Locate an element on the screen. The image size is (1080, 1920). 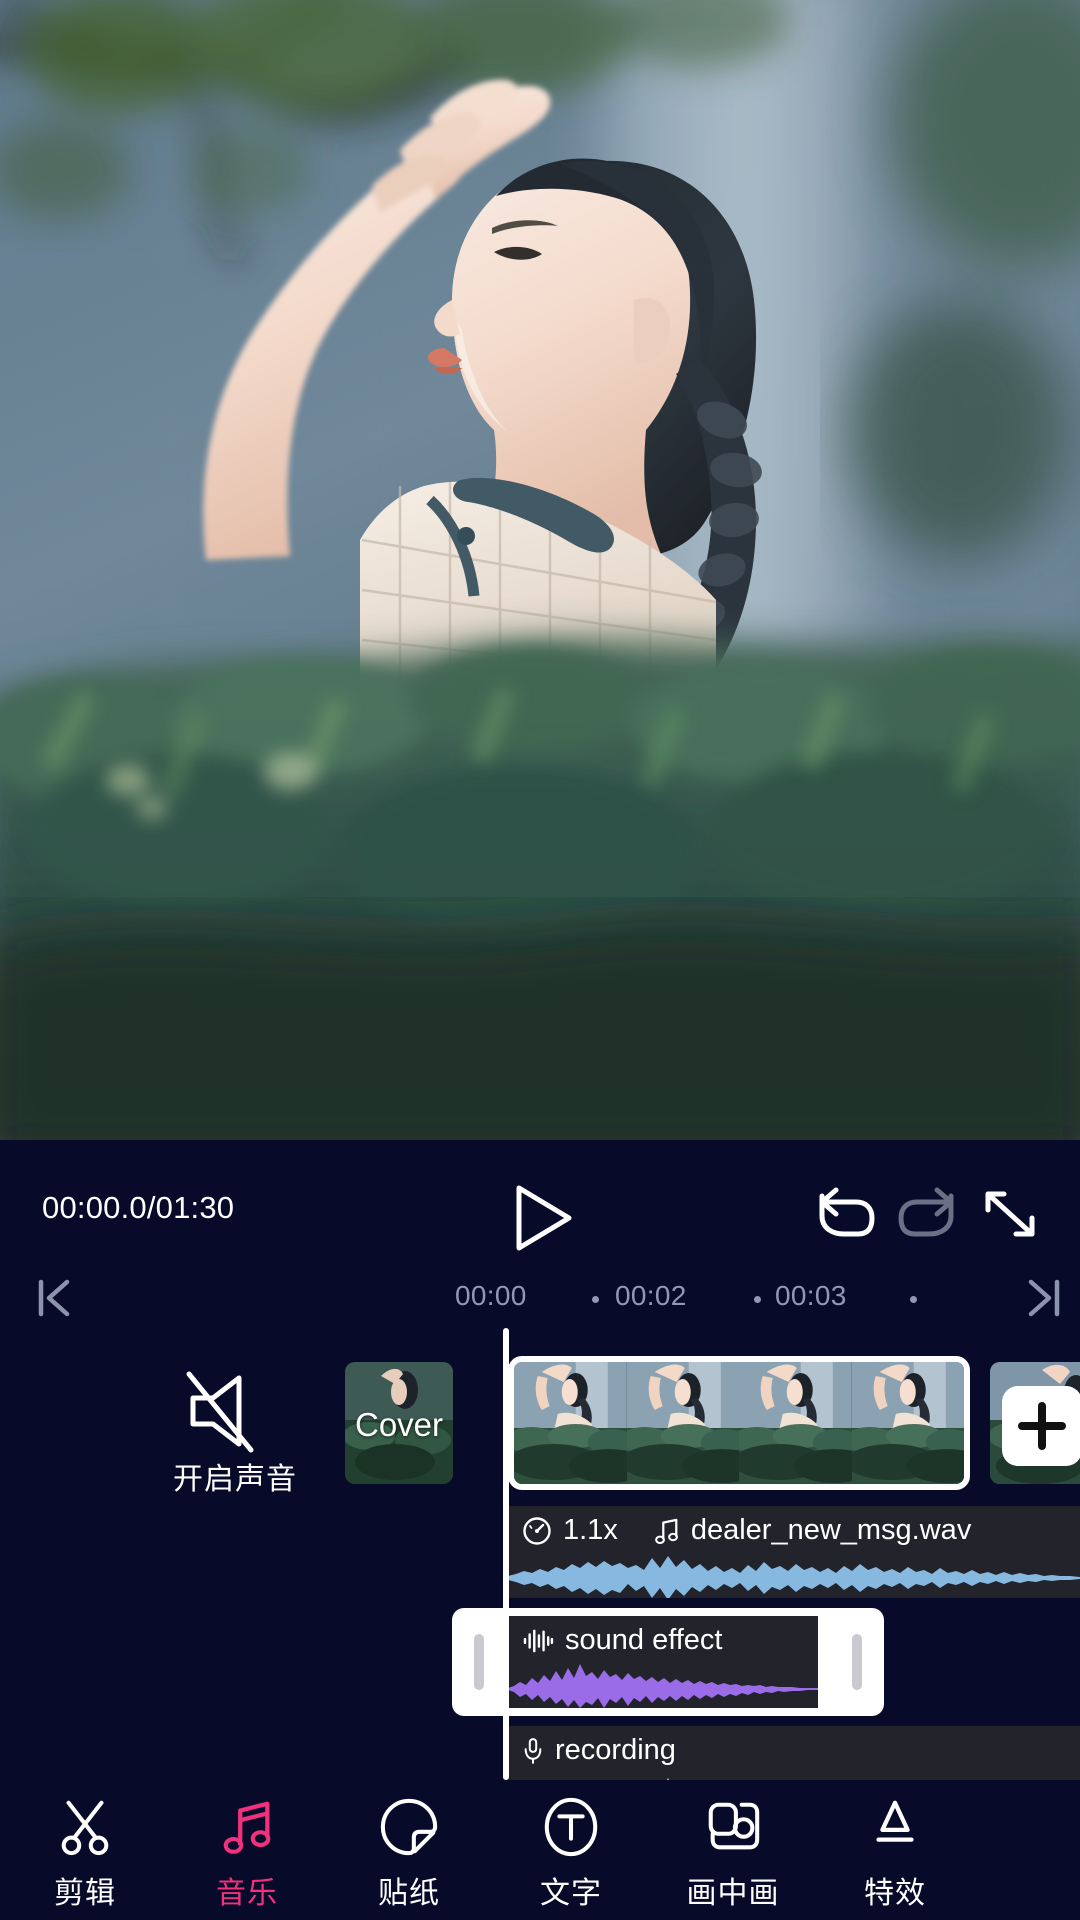
text-circle-icon is located at coordinates (571, 1827).